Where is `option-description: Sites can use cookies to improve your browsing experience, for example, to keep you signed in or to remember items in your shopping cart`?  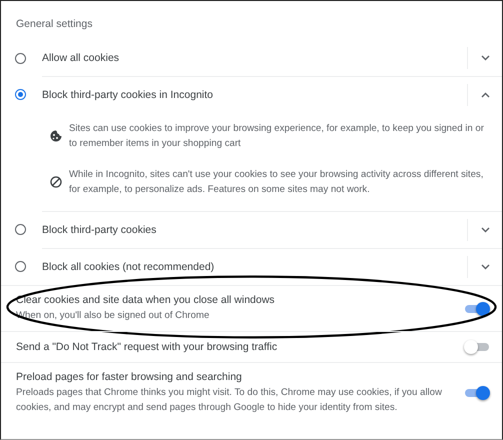
option-description: Sites can use cookies to improve your browsing experience, for example, to keep you signed in or to remember items in your shopping cart is located at coordinates (277, 136).